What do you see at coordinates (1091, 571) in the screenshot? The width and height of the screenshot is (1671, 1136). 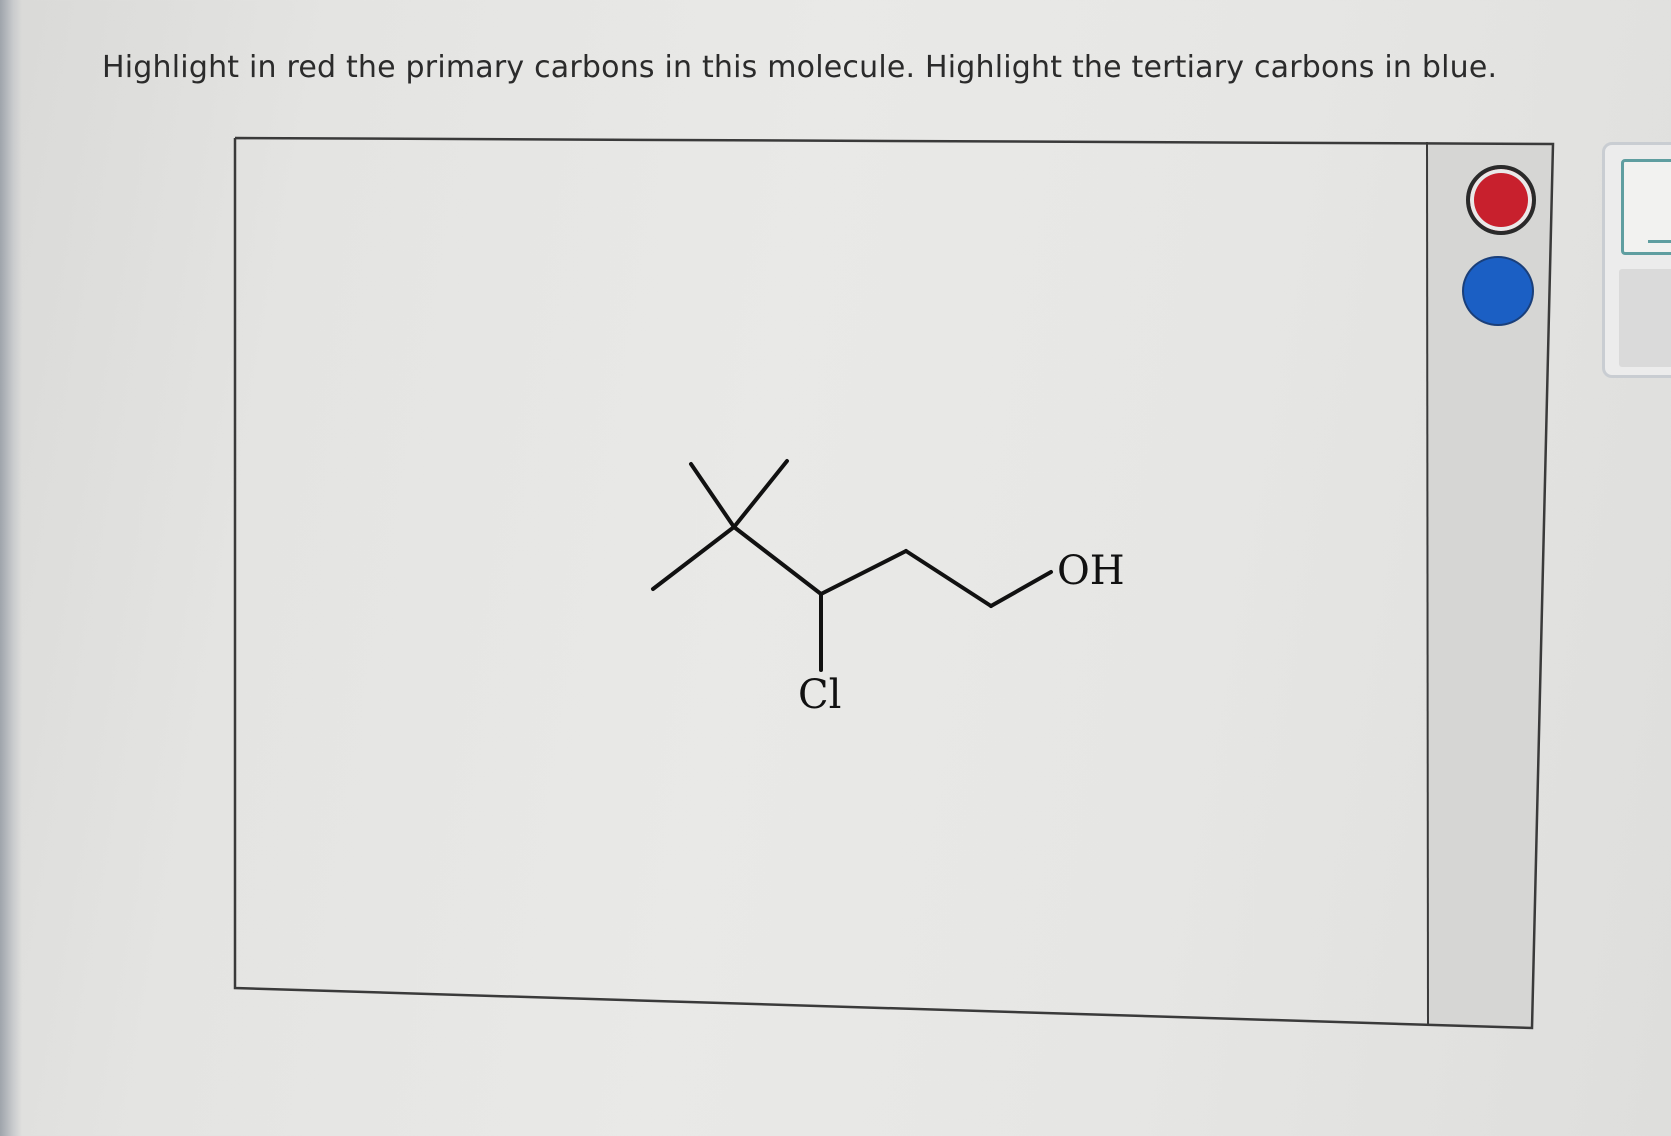 I see `hydroxyl-label: OH` at bounding box center [1091, 571].